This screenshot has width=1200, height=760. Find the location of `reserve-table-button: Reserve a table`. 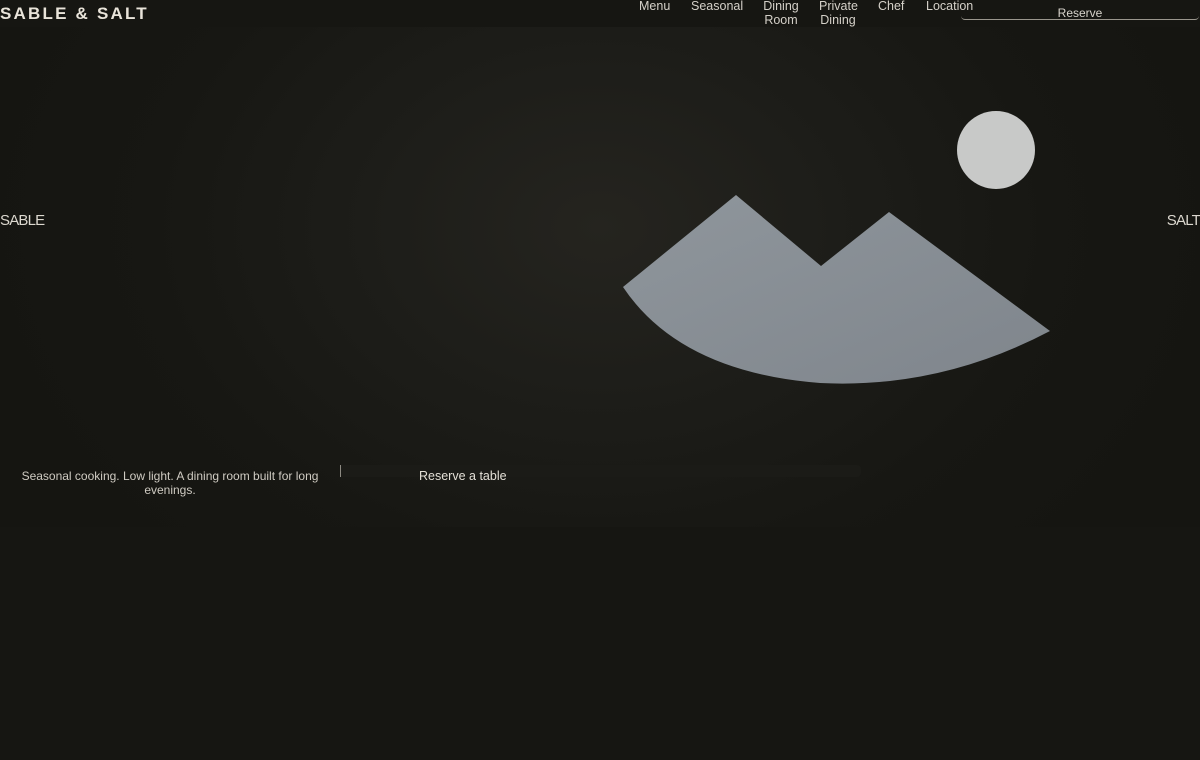

reserve-table-button: Reserve a table is located at coordinates (463, 476).